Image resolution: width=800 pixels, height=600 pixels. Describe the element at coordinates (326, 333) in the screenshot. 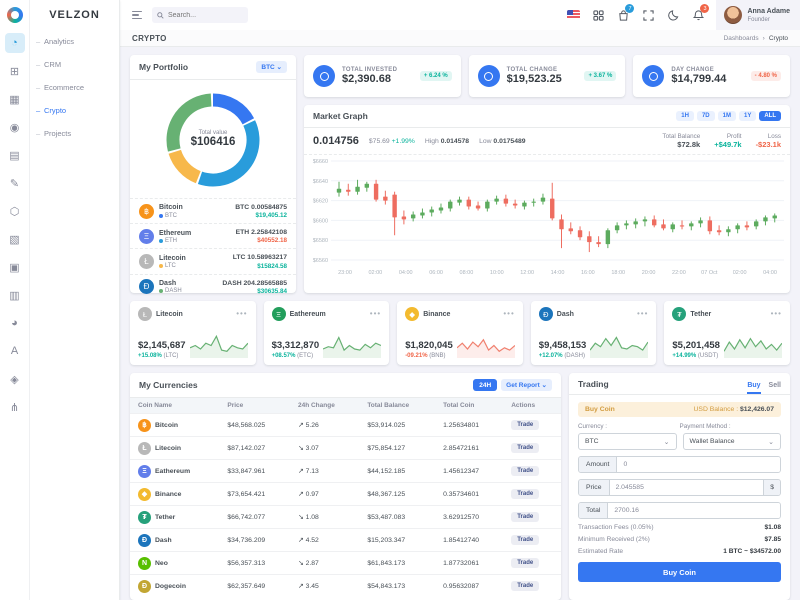

I see `coin-card-eathereum: Ξ Eathereum ••• $3,312,870 +08.57% (ETC)` at that location.